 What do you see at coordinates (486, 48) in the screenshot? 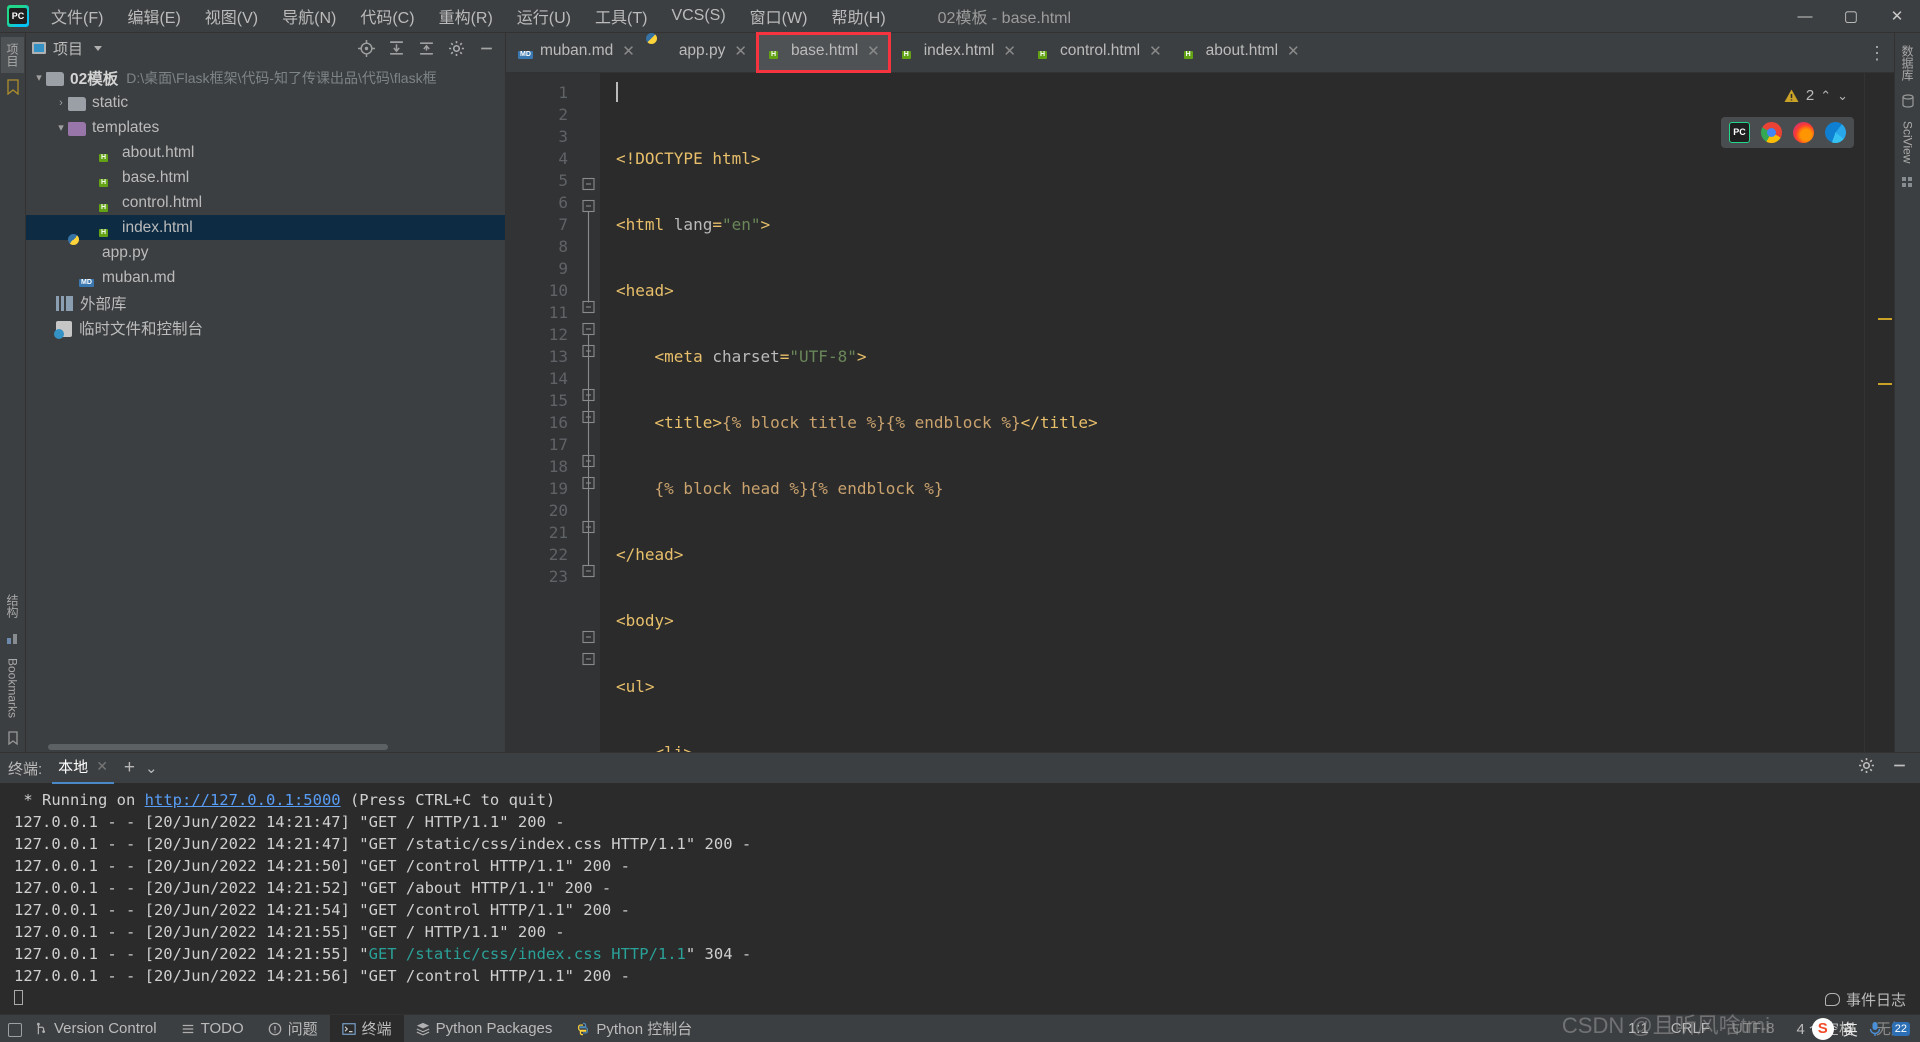
I see `hide-panel-icon` at bounding box center [486, 48].